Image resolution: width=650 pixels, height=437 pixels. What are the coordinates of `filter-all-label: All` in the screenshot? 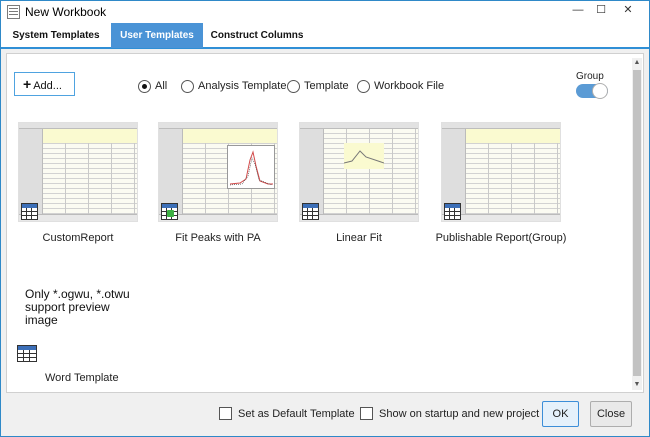 It's located at (161, 86).